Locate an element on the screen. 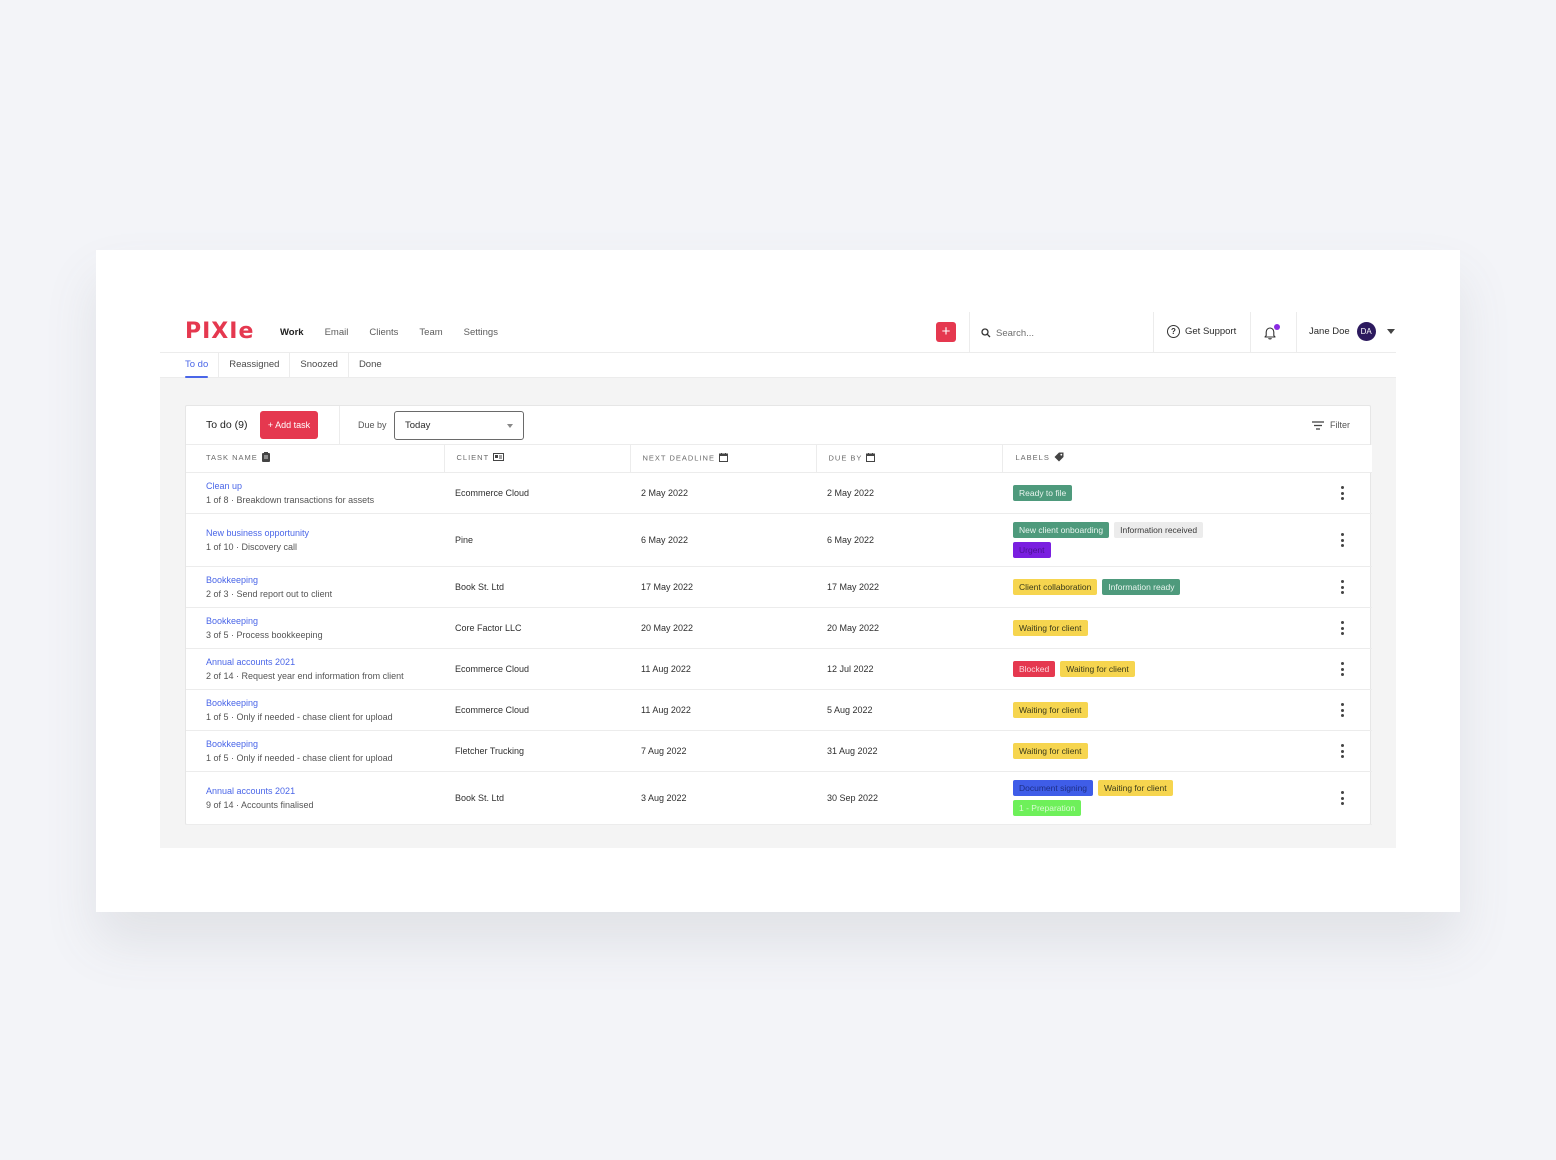  search-box is located at coordinates (1063, 333).